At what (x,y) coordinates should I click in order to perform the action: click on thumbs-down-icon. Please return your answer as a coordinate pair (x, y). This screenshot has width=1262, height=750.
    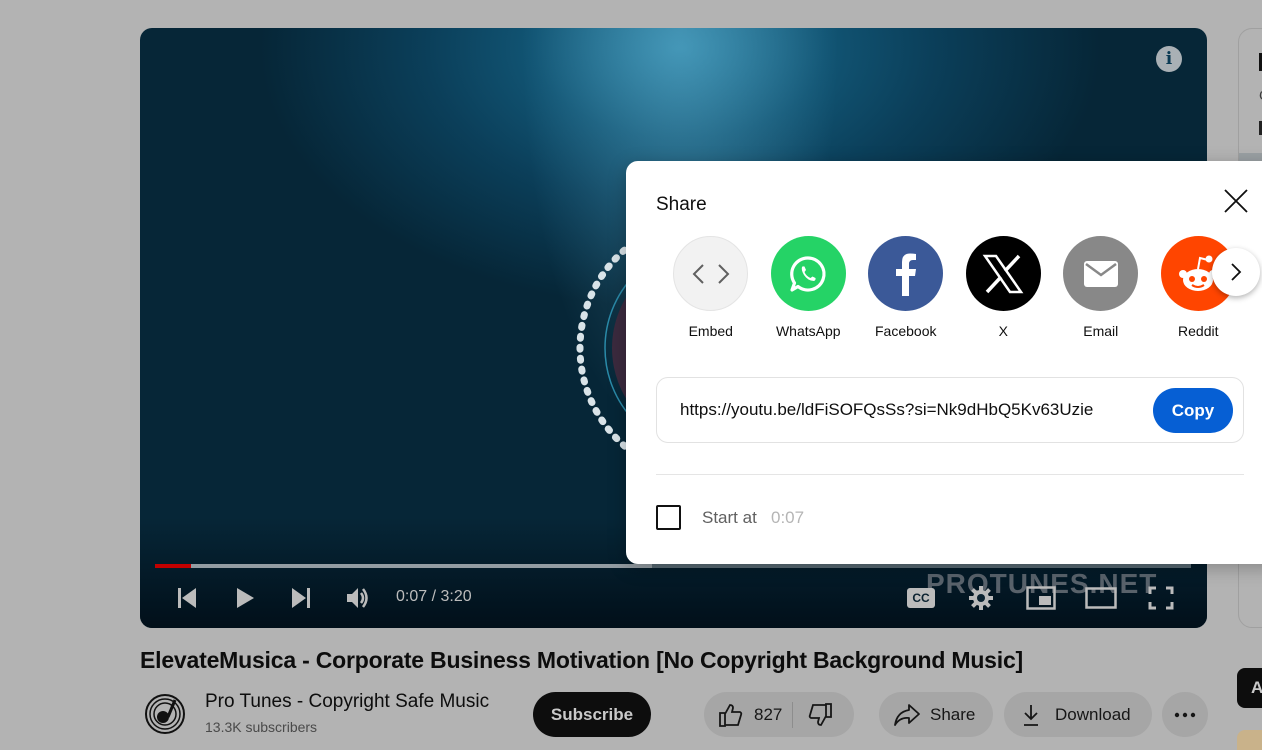
    Looking at the image, I should click on (821, 714).